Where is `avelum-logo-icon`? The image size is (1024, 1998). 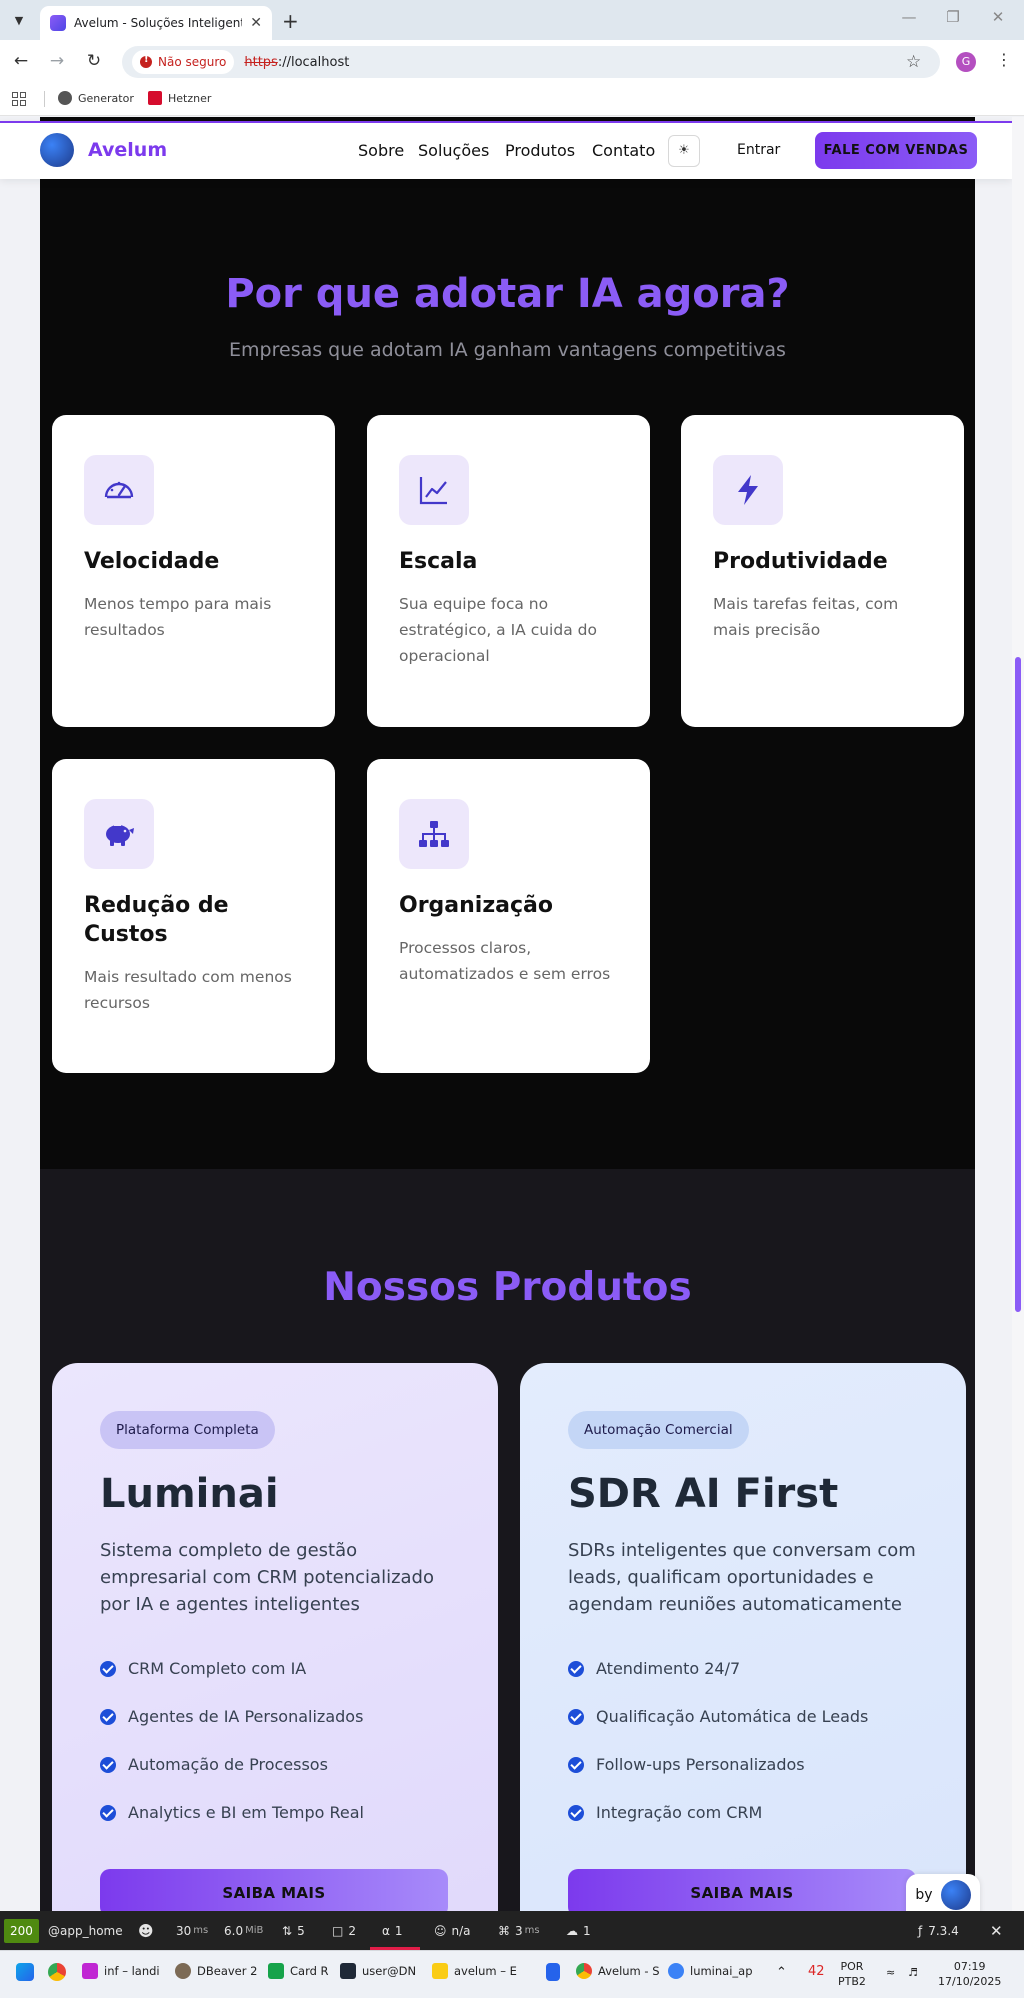 avelum-logo-icon is located at coordinates (57, 150).